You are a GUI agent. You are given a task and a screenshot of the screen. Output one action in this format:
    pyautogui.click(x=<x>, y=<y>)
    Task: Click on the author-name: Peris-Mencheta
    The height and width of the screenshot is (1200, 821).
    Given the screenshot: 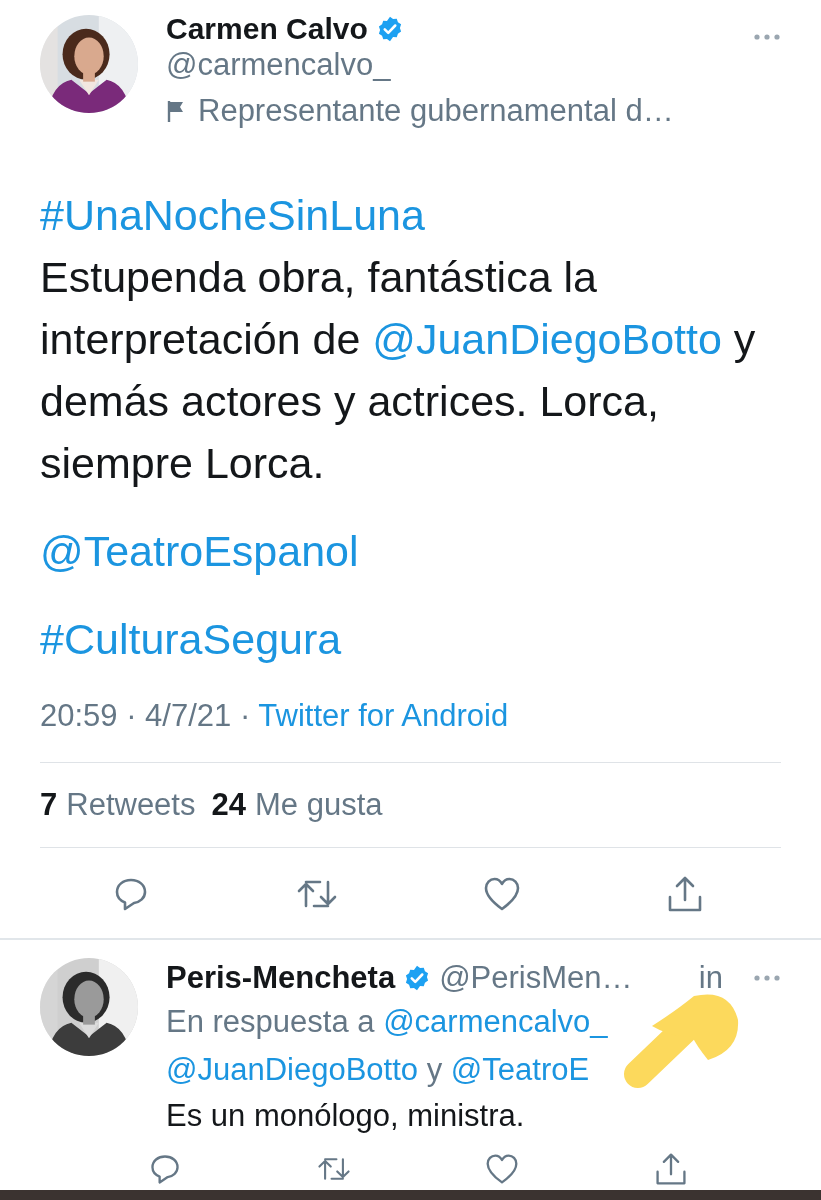 What is the action you would take?
    pyautogui.click(x=281, y=978)
    